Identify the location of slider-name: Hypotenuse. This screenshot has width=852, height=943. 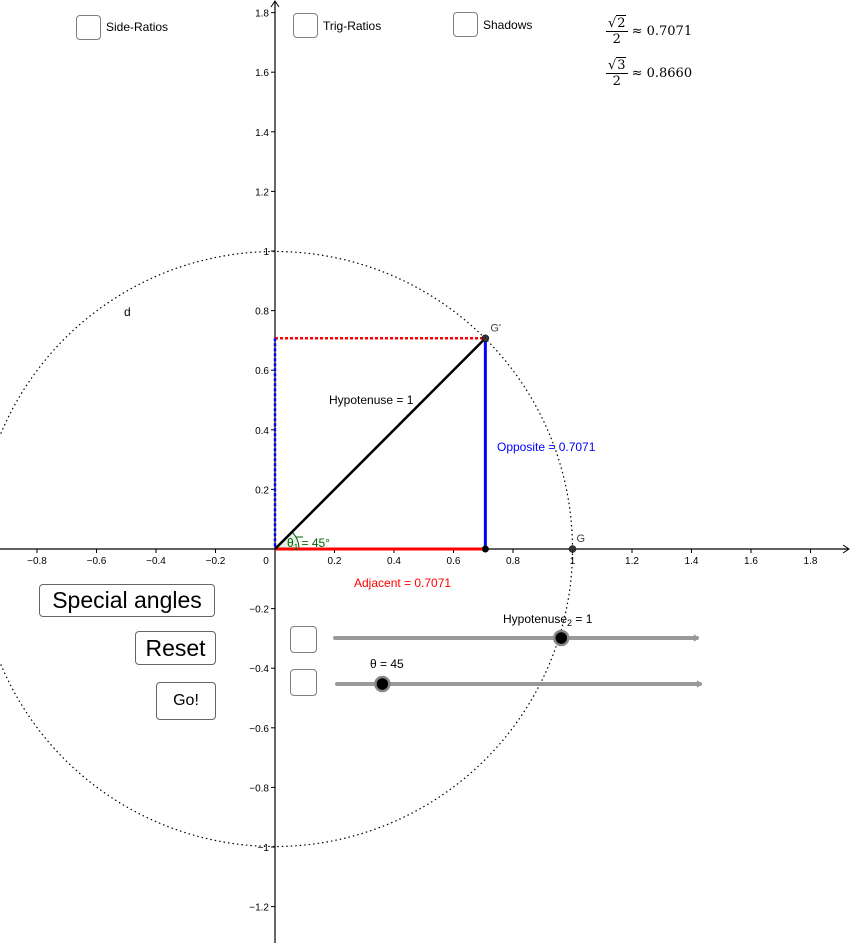
(535, 619).